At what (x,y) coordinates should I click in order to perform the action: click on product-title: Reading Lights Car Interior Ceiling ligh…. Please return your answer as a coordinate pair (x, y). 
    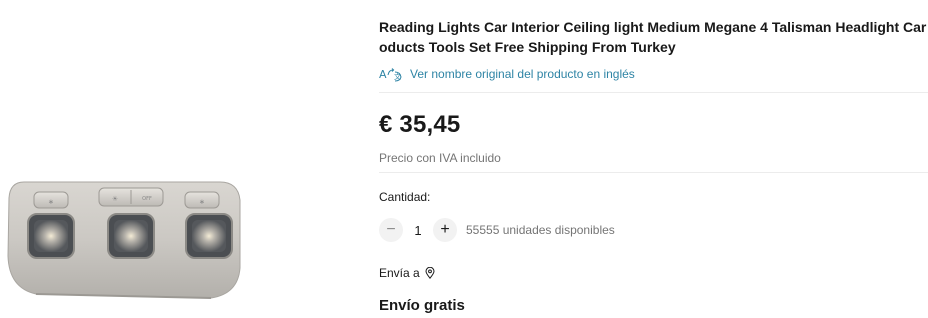
    Looking at the image, I should click on (653, 37).